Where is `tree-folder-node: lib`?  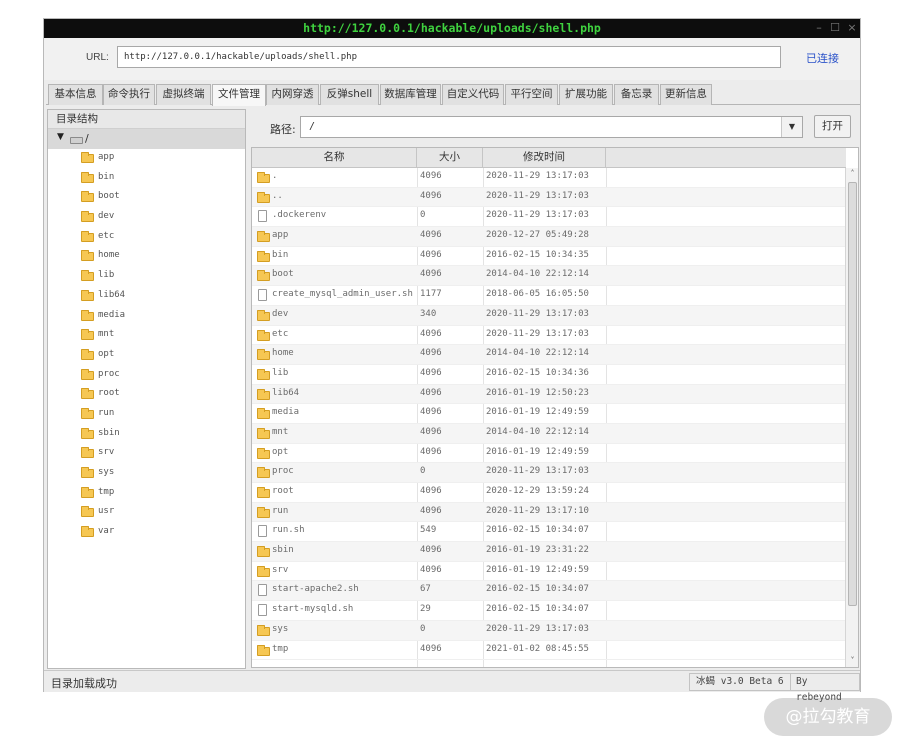 tree-folder-node: lib is located at coordinates (146, 277).